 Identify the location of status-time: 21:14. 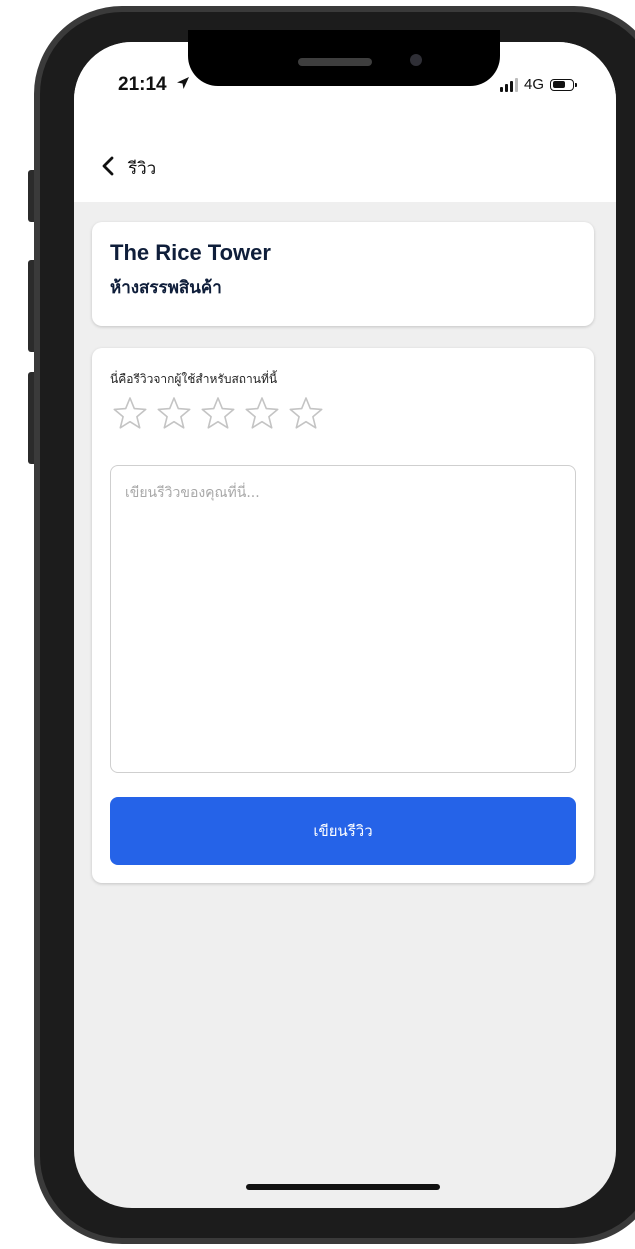
(154, 85).